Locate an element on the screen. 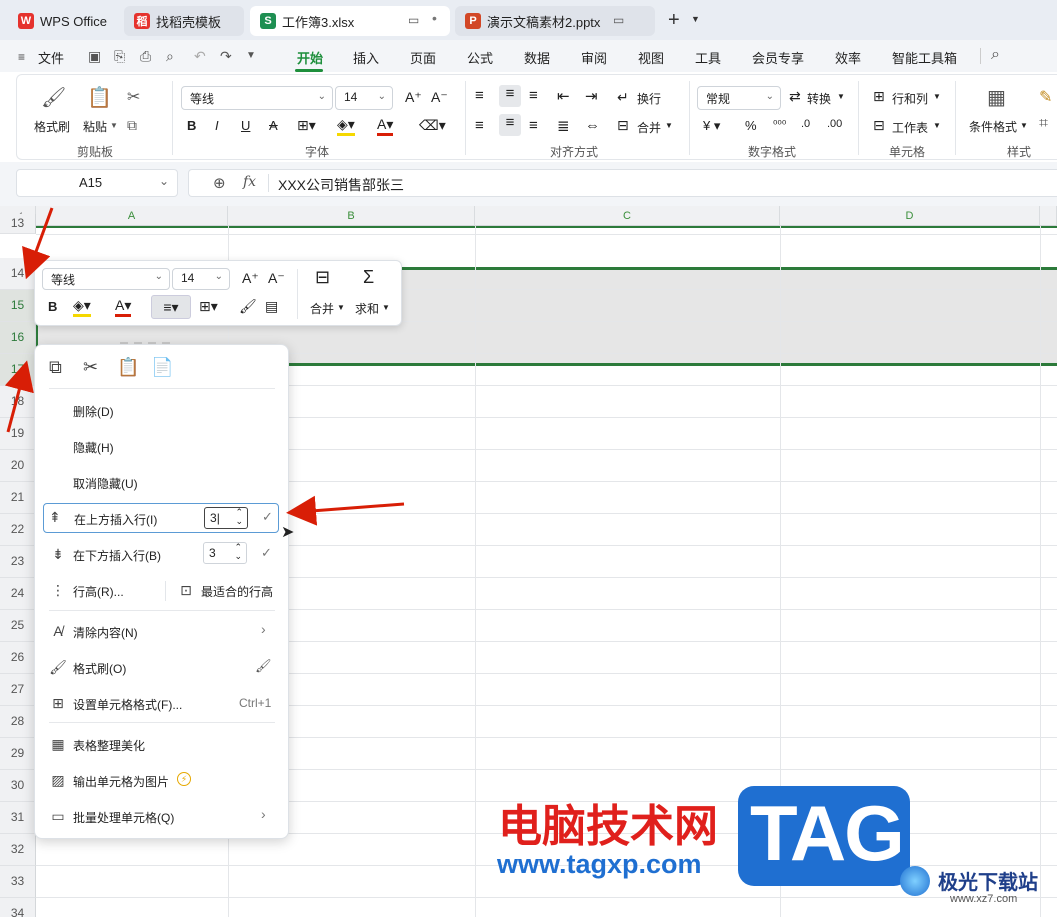 Image resolution: width=1057 pixels, height=917 pixels. annotation-arrows is located at coordinates (204, 366).